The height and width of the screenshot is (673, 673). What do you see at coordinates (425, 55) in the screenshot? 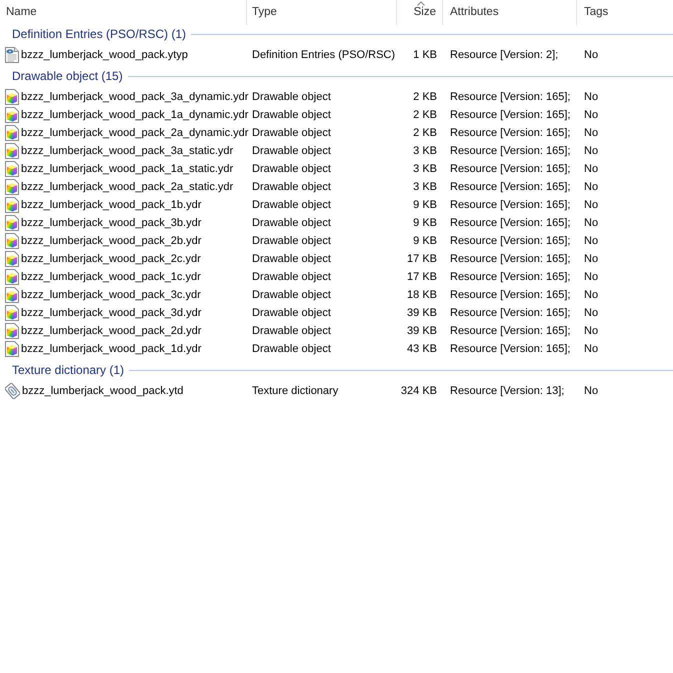
I see `file-size: 1 KB` at bounding box center [425, 55].